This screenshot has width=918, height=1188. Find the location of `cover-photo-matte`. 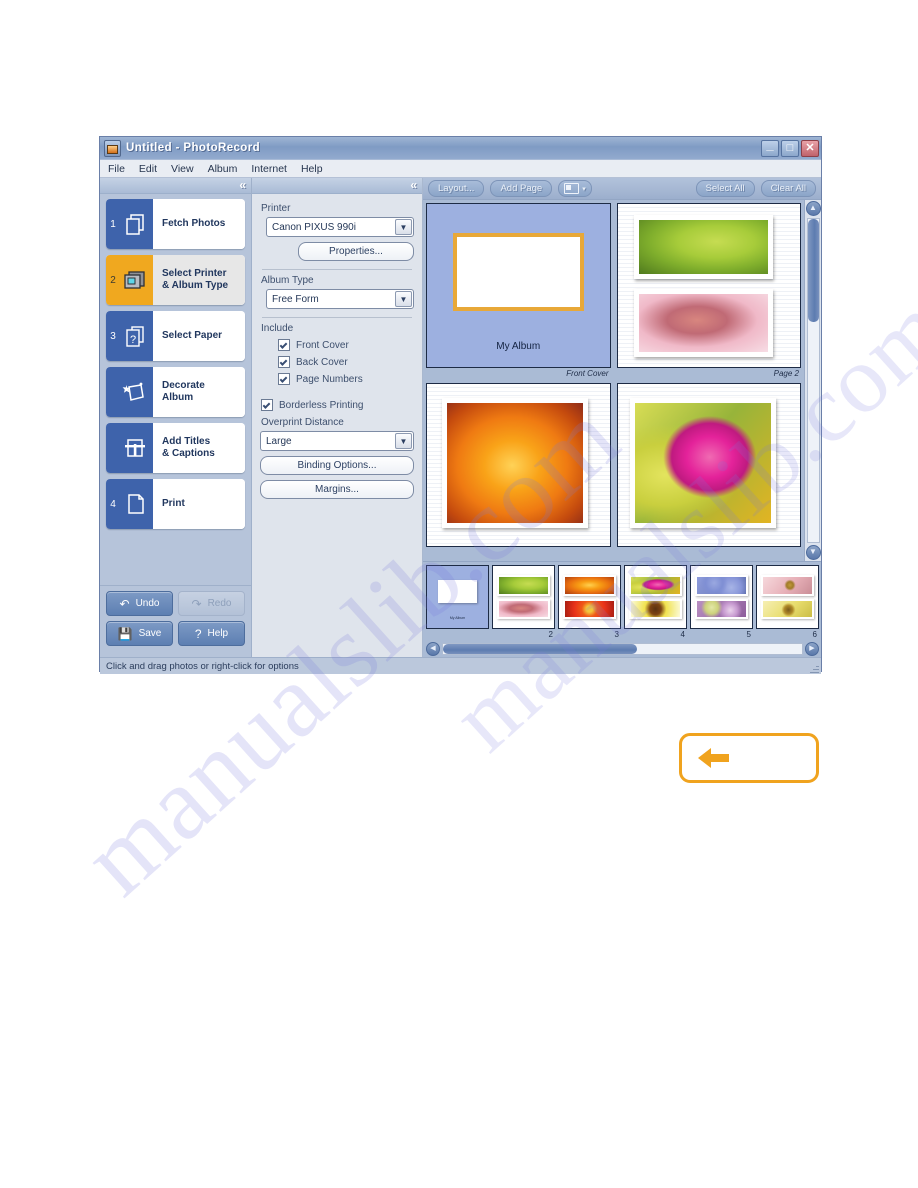

cover-photo-matte is located at coordinates (518, 272).